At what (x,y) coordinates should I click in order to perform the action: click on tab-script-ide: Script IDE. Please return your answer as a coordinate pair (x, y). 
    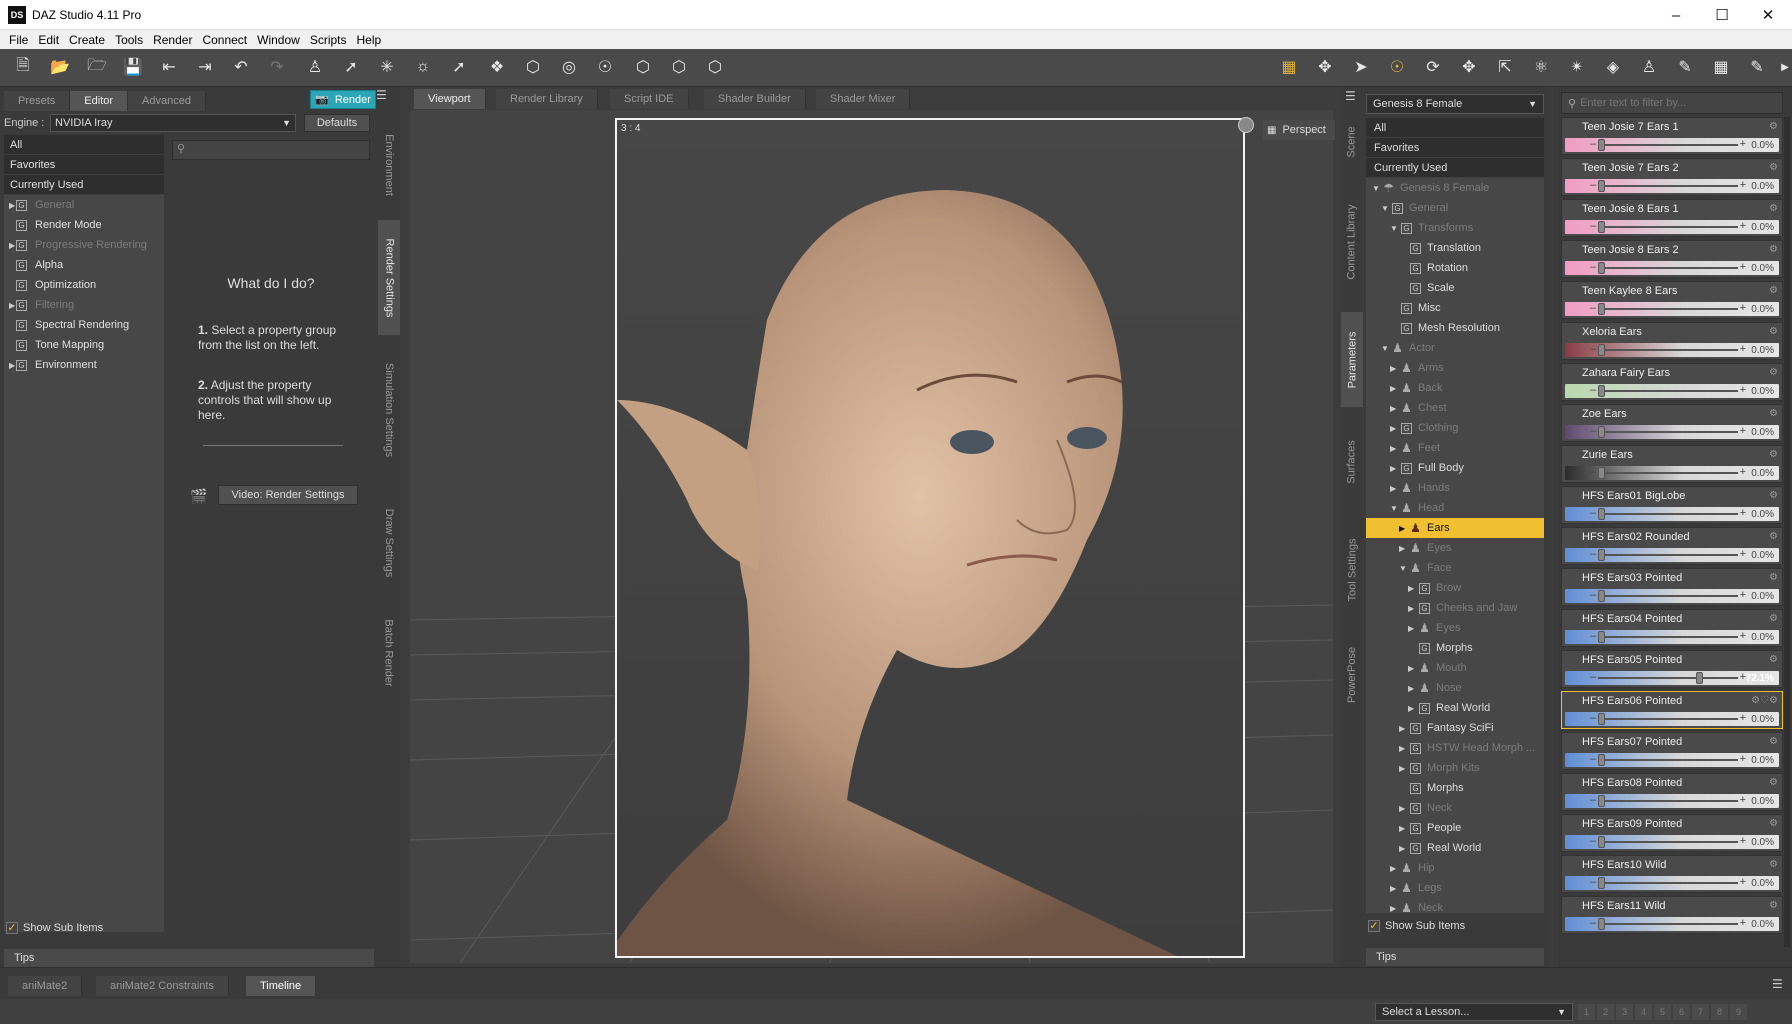
    Looking at the image, I should click on (649, 99).